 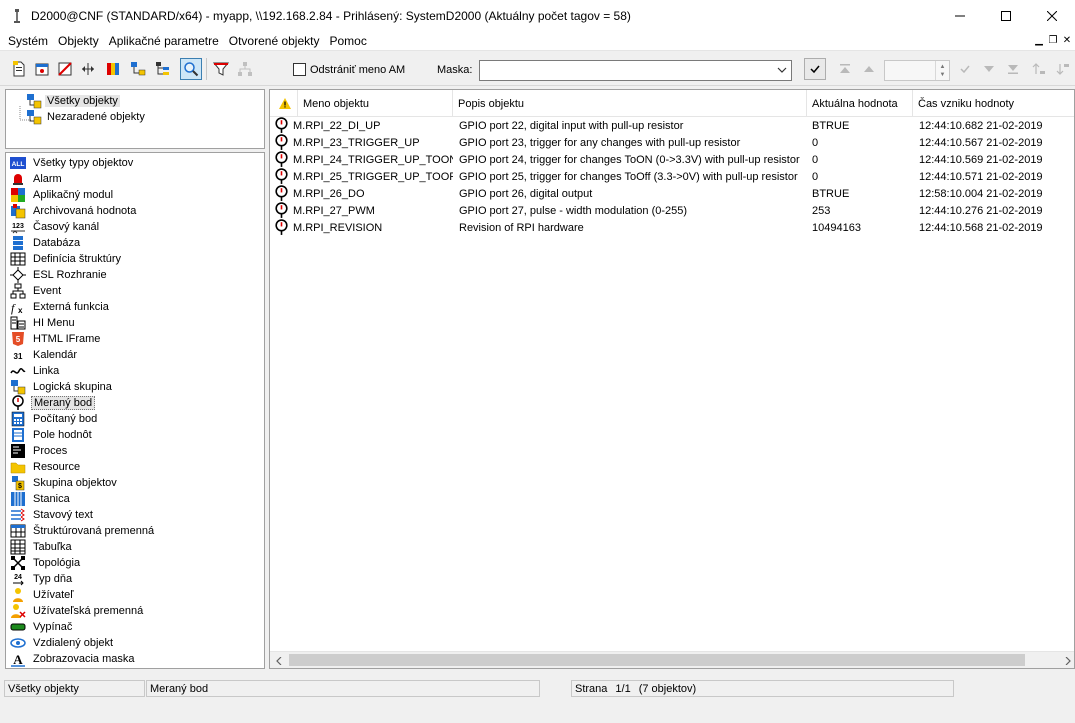 I want to click on scroll-right-button, so click(x=1066, y=660).